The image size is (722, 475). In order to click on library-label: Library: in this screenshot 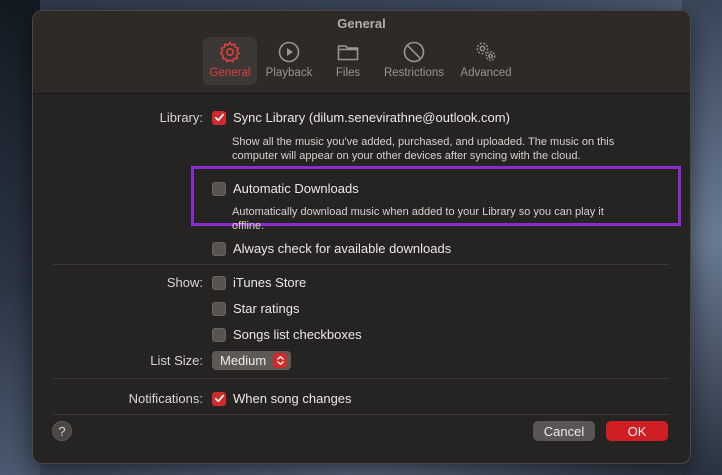, I will do `click(181, 117)`.